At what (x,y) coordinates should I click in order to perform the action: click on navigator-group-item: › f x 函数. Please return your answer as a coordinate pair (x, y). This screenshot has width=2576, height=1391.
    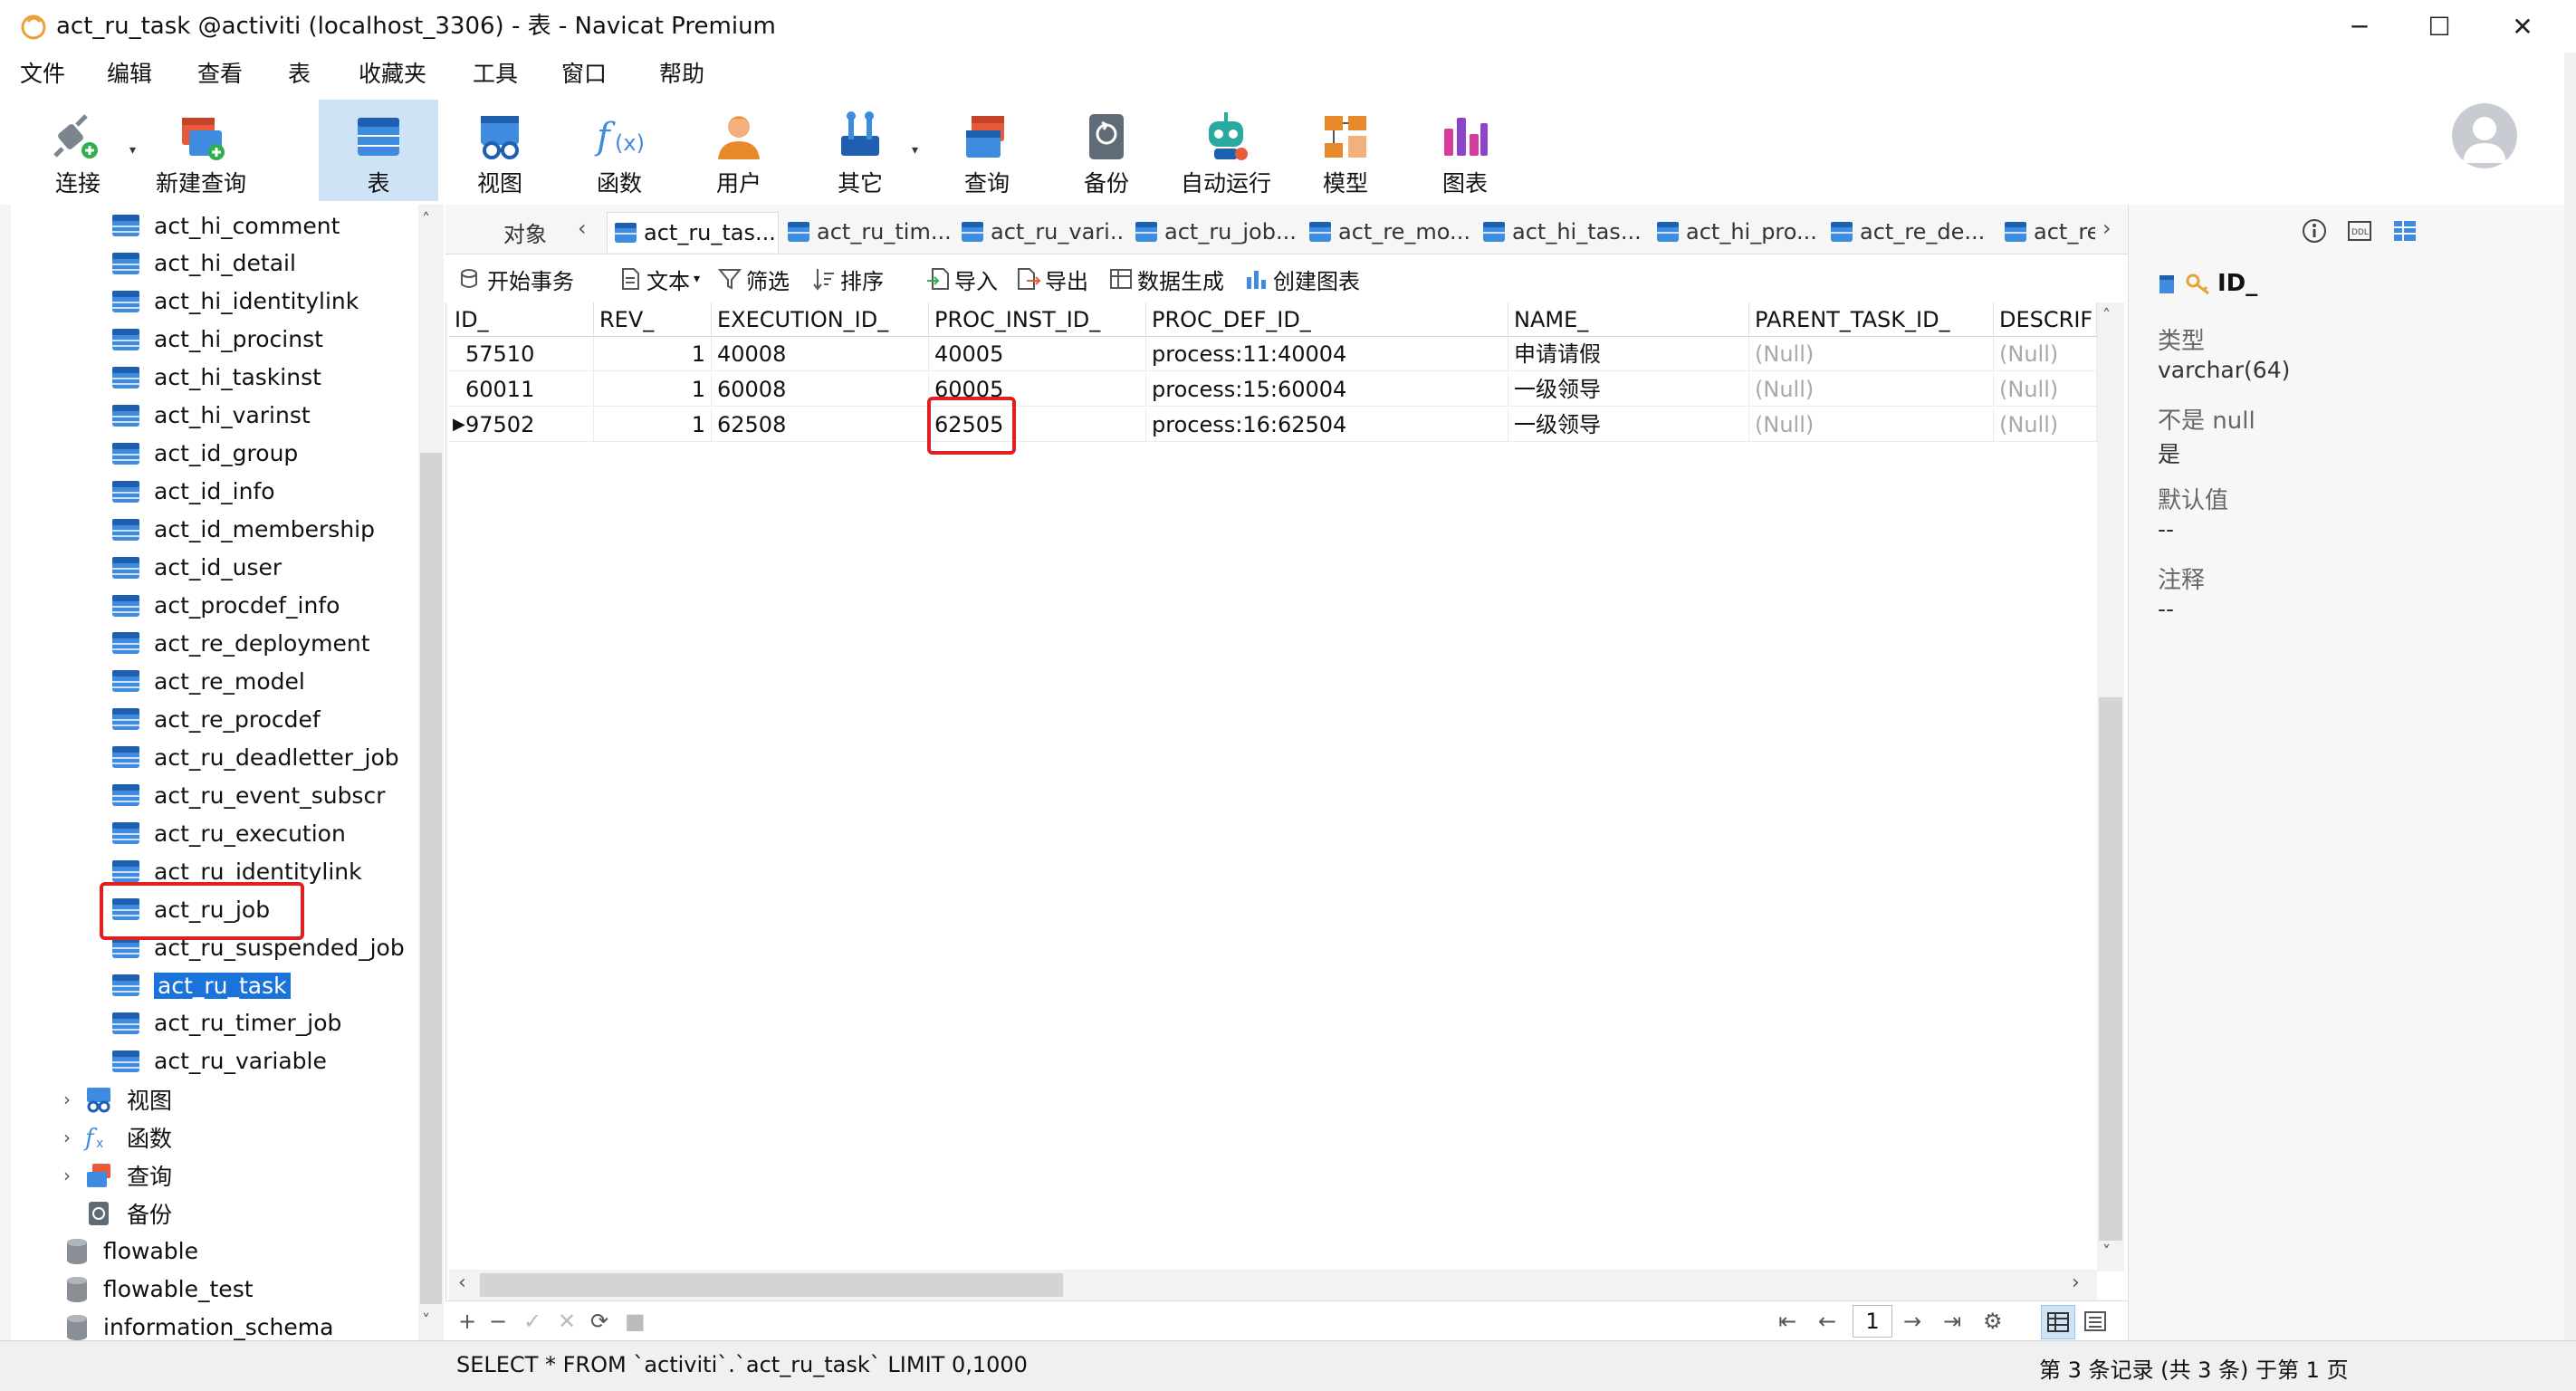
    Looking at the image, I should click on (115, 1137).